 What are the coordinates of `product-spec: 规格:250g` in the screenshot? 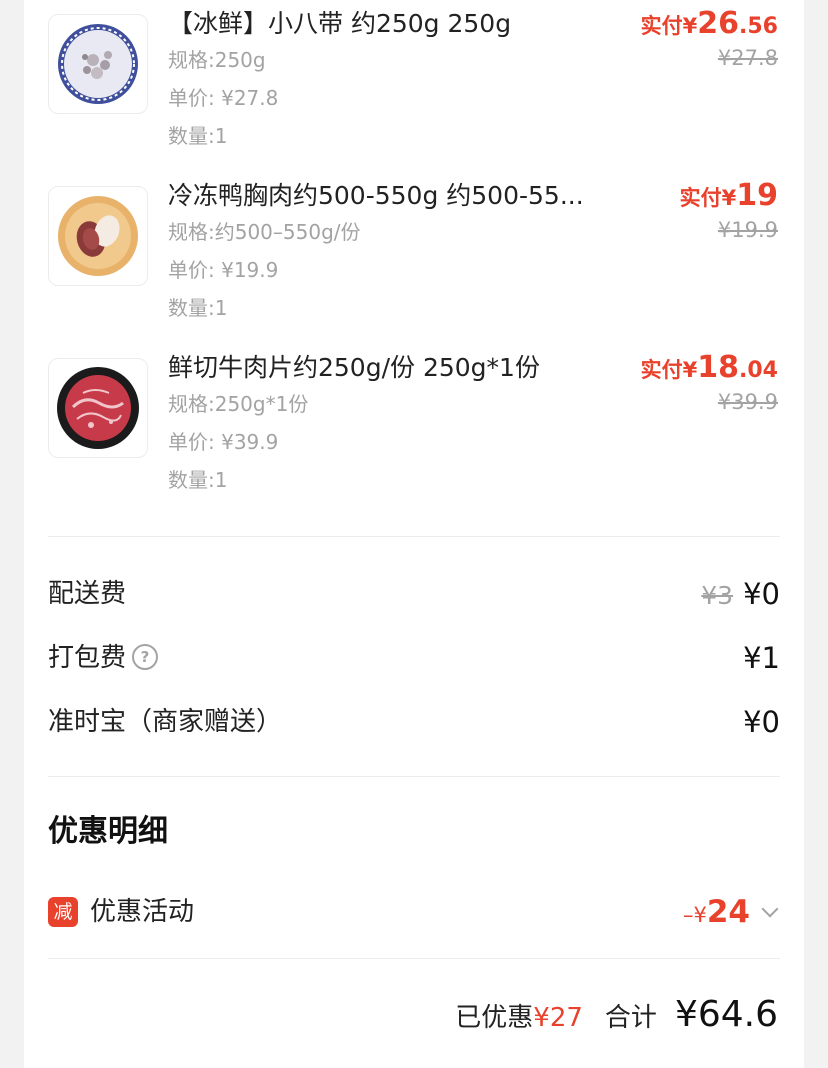 It's located at (217, 60).